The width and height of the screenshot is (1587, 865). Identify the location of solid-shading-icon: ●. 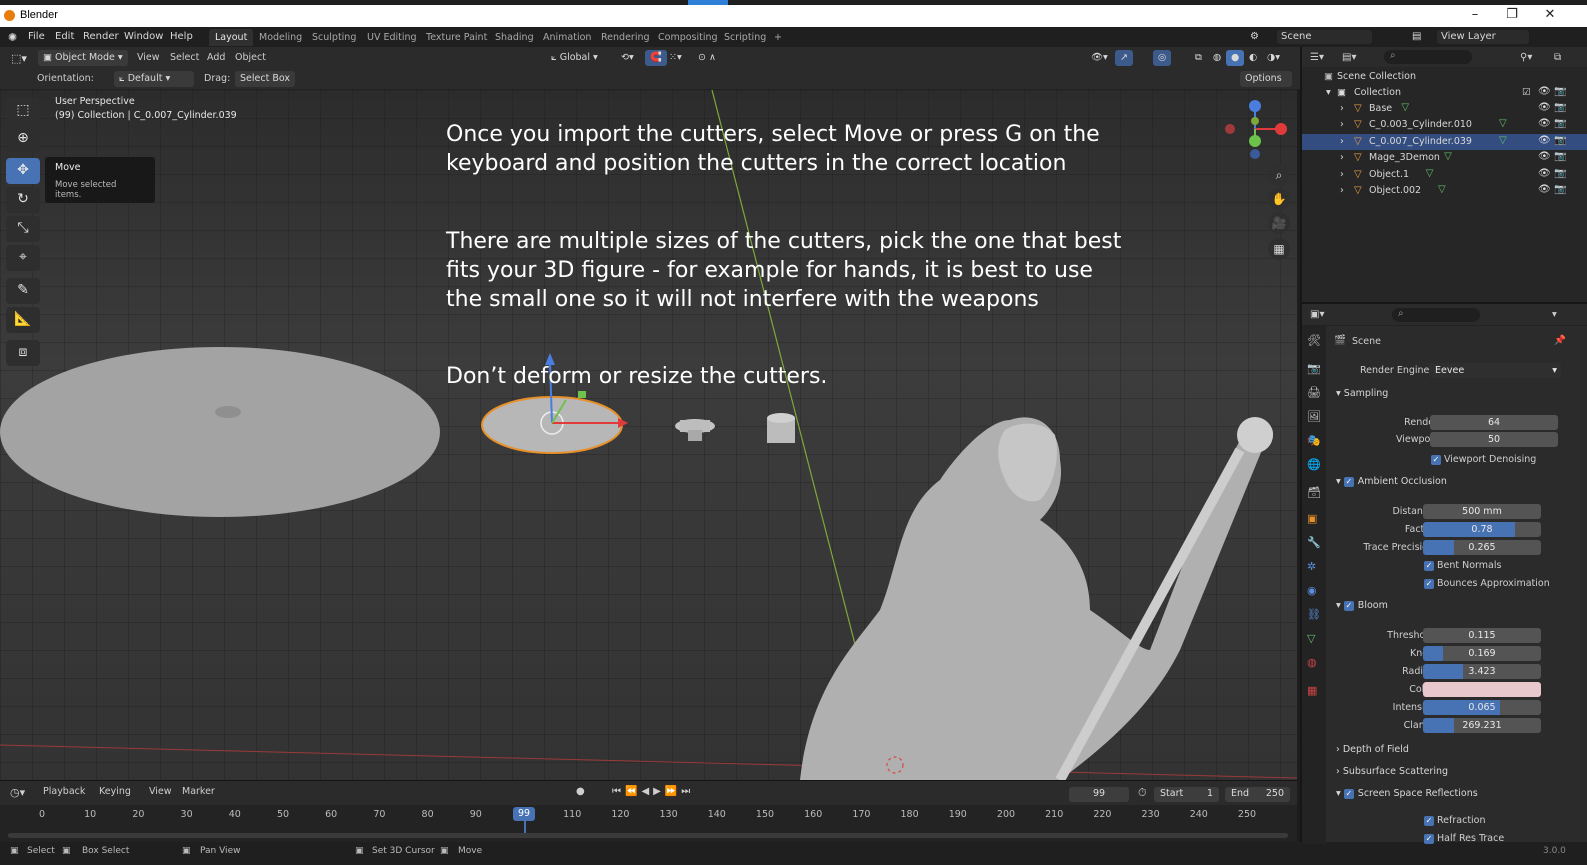
(1235, 58).